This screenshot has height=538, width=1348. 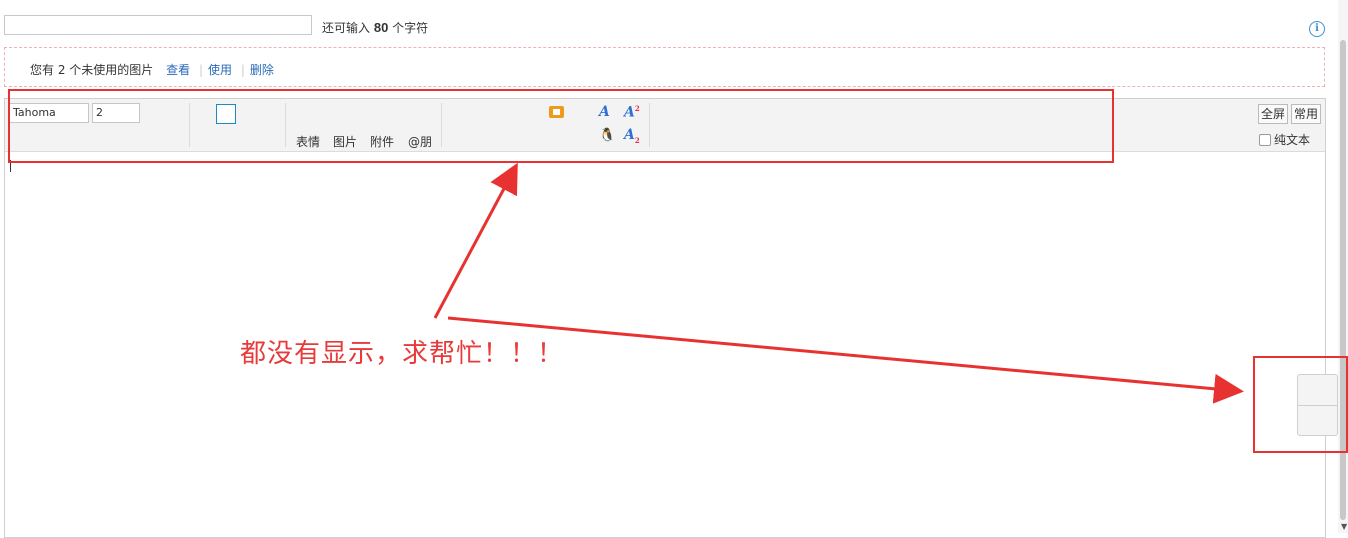 What do you see at coordinates (845, 360) in the screenshot?
I see `arrow-to-scroll-widget` at bounding box center [845, 360].